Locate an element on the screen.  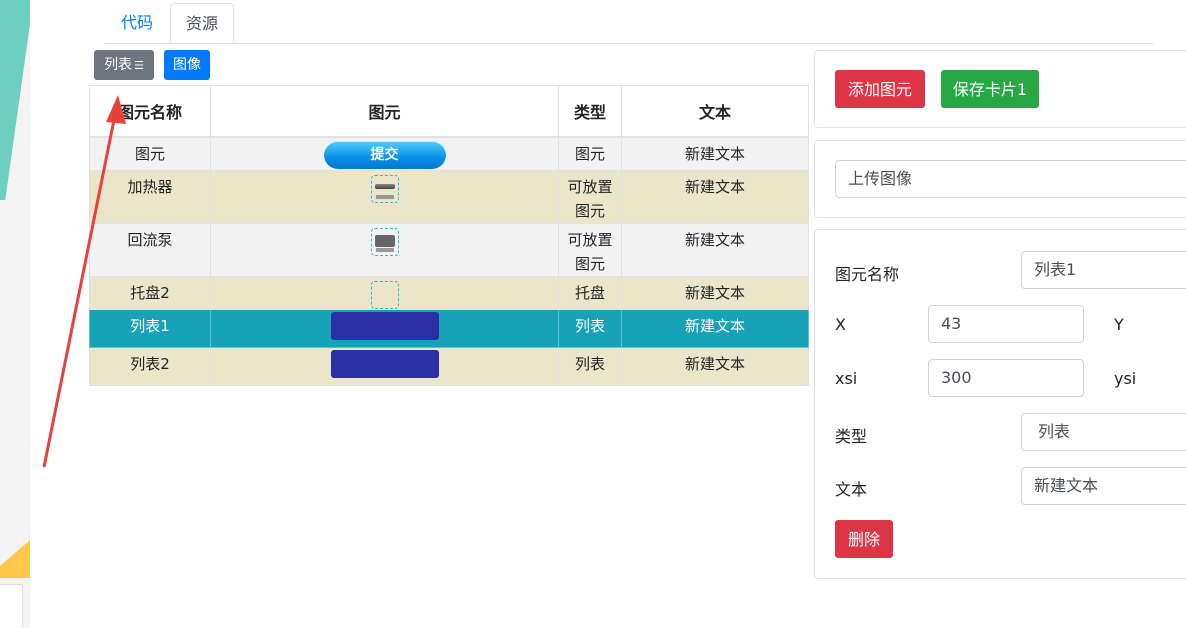
cell-element: 提交 is located at coordinates (384, 153).